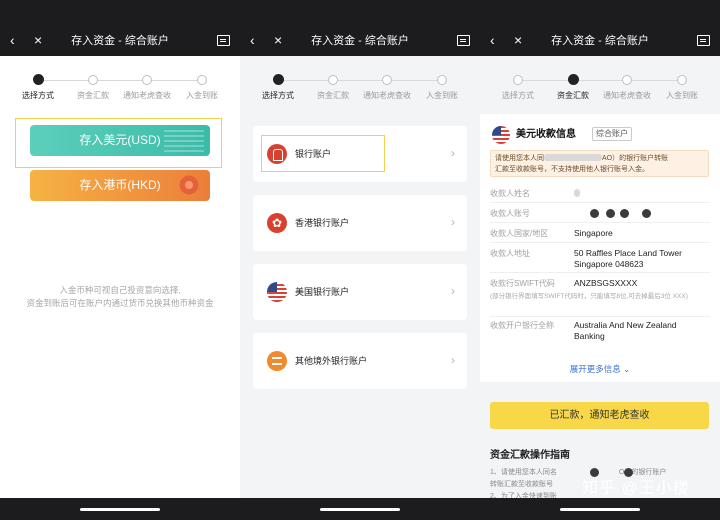 This screenshot has height=520, width=720. I want to click on option-label: 美国银行账户, so click(322, 292).